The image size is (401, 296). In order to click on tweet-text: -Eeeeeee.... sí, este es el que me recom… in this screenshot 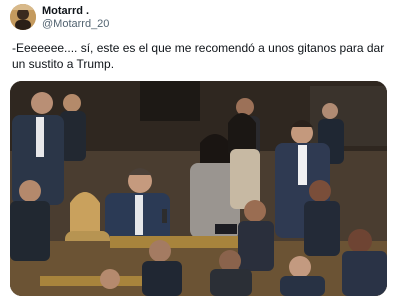, I will do `click(198, 56)`.